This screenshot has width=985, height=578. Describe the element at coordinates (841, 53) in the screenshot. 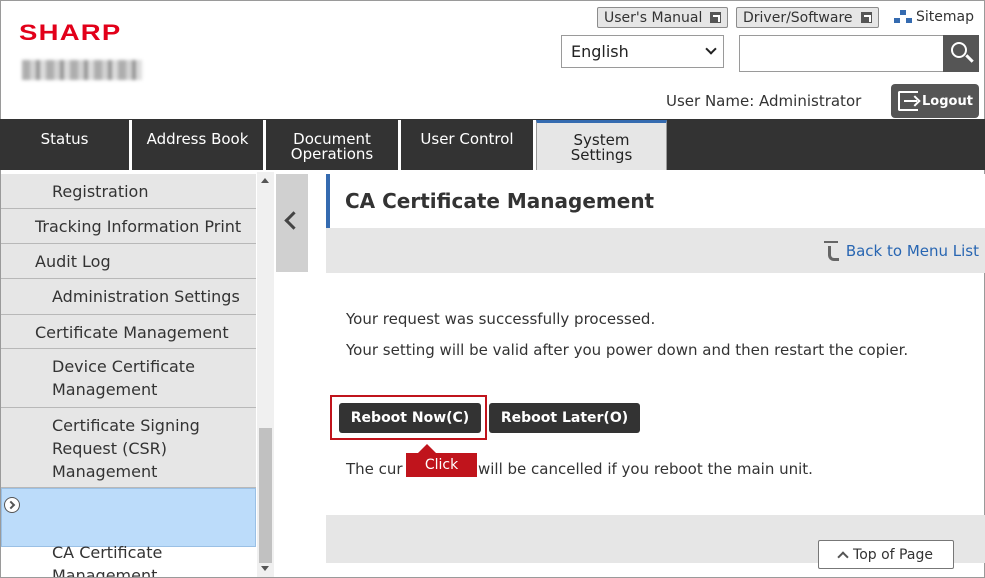

I see `search-input` at that location.